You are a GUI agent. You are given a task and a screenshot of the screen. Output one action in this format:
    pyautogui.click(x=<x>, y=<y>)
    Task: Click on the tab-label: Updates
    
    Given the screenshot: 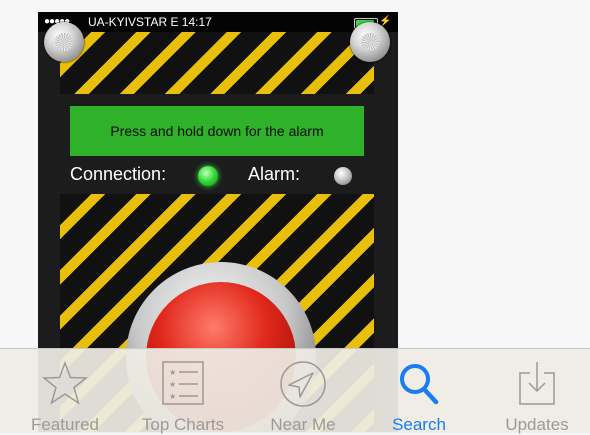 What is the action you would take?
    pyautogui.click(x=537, y=424)
    